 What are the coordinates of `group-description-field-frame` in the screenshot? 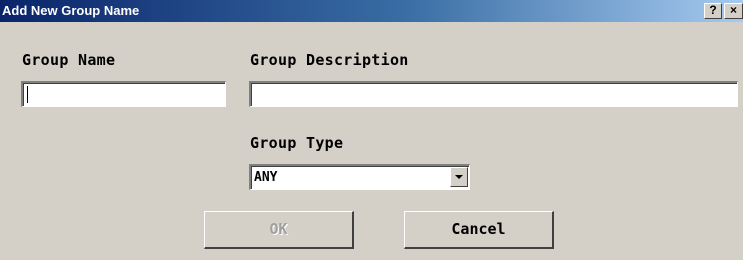 It's located at (493, 94).